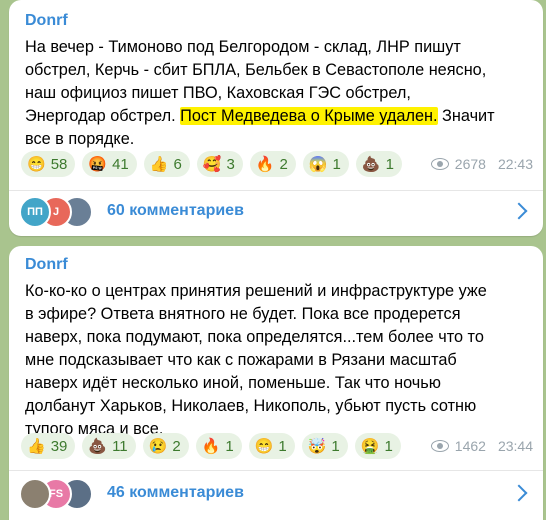  I want to click on reaction-pill: 😁 1, so click(271, 446).